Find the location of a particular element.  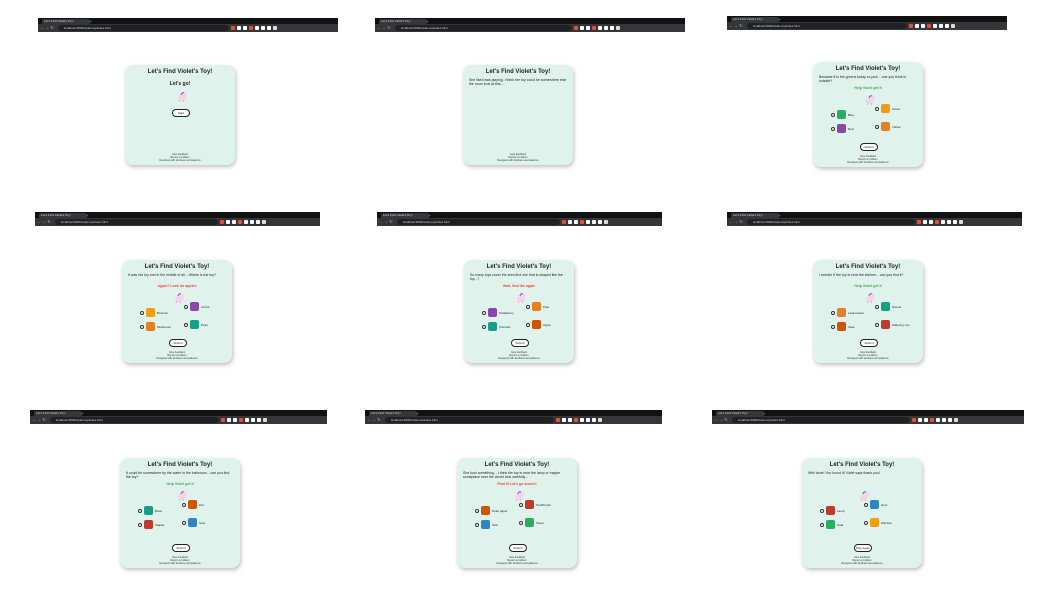

answer-option: Broccoli is located at coordinates (154, 312).